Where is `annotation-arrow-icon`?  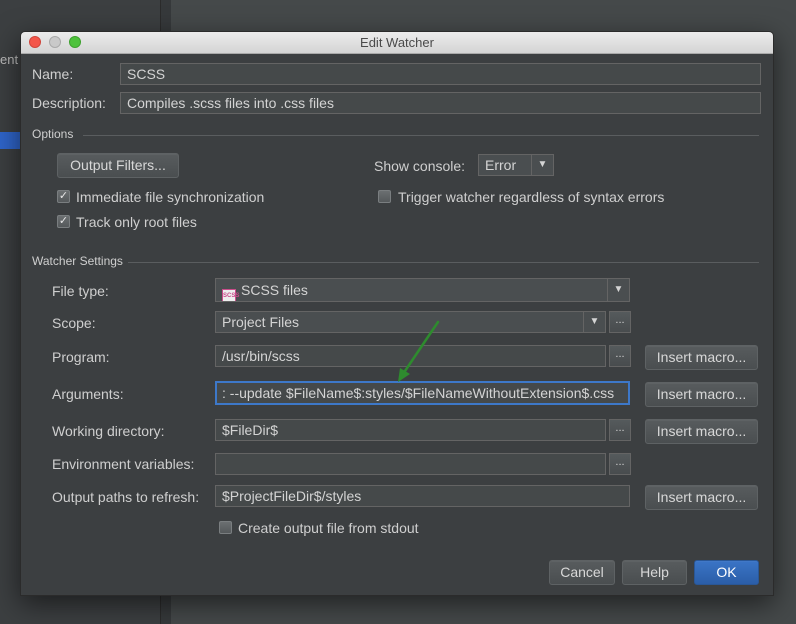
annotation-arrow-icon is located at coordinates (419, 351).